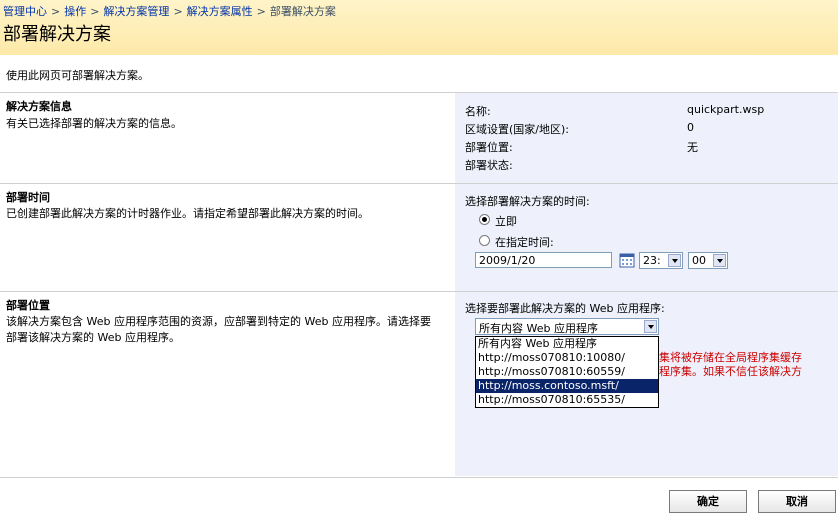 The image size is (838, 516). I want to click on radio-specific-time-label: 在指定时间:, so click(524, 242).